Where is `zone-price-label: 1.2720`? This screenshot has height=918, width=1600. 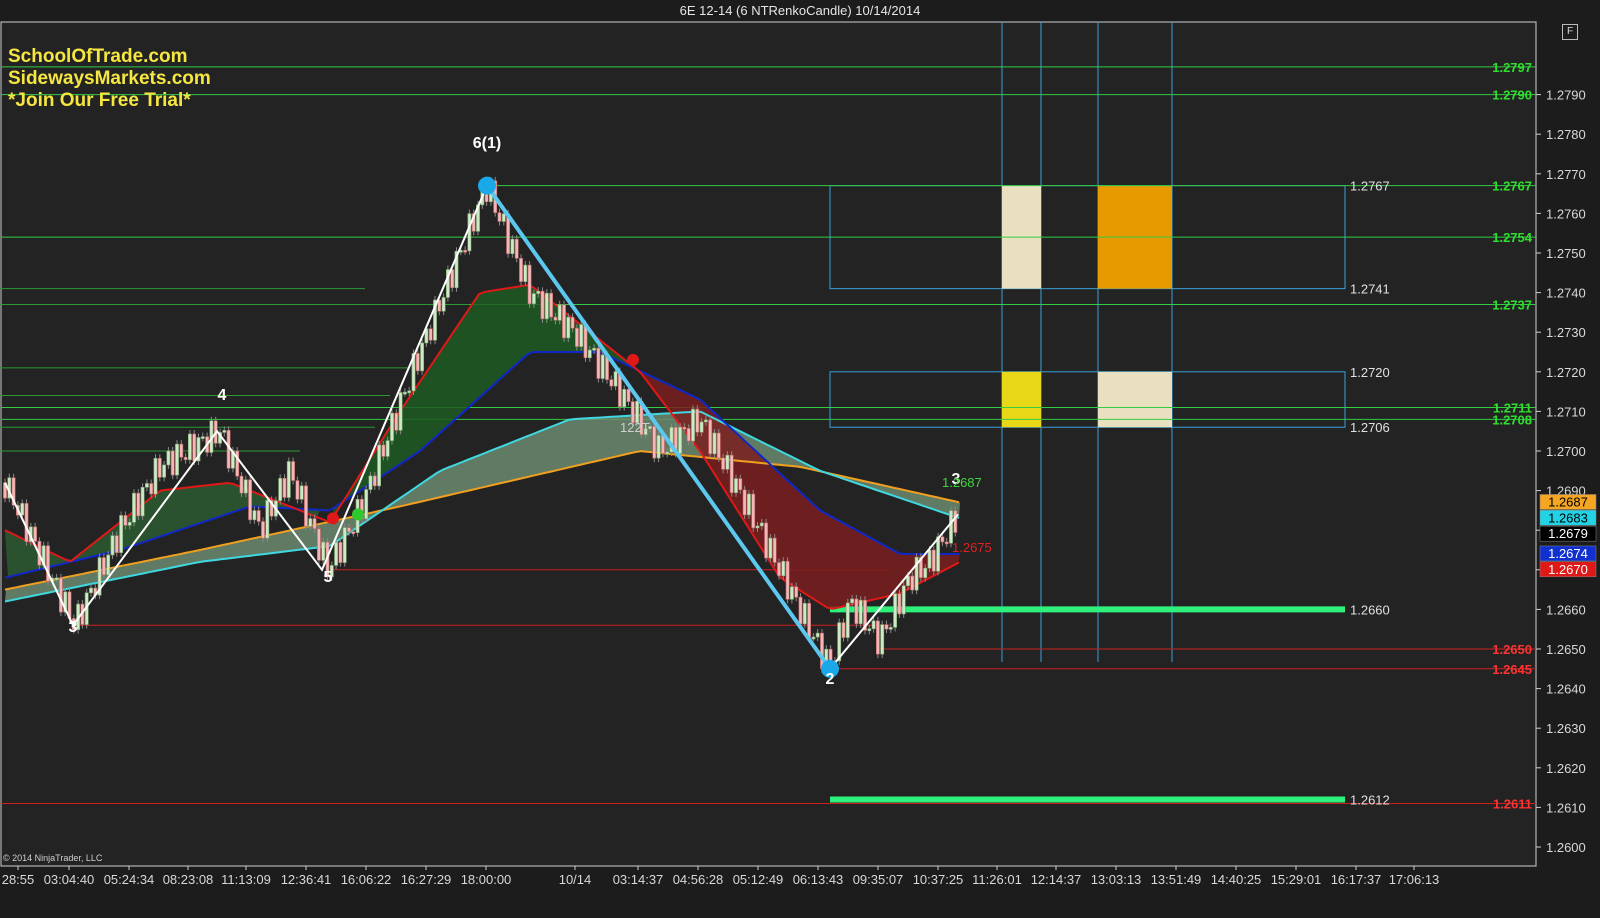 zone-price-label: 1.2720 is located at coordinates (1370, 372).